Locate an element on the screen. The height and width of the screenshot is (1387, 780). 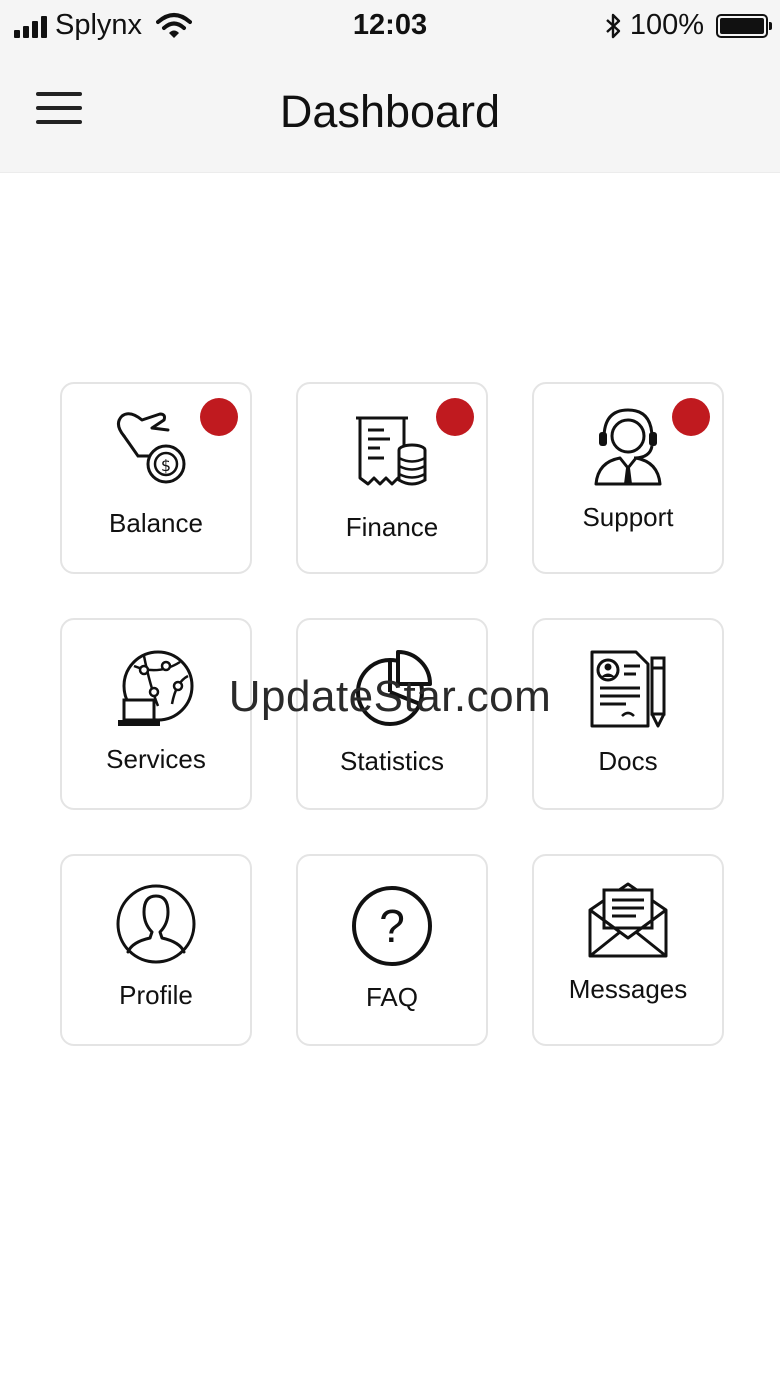
tile-label: Messages is located at coordinates (628, 989).